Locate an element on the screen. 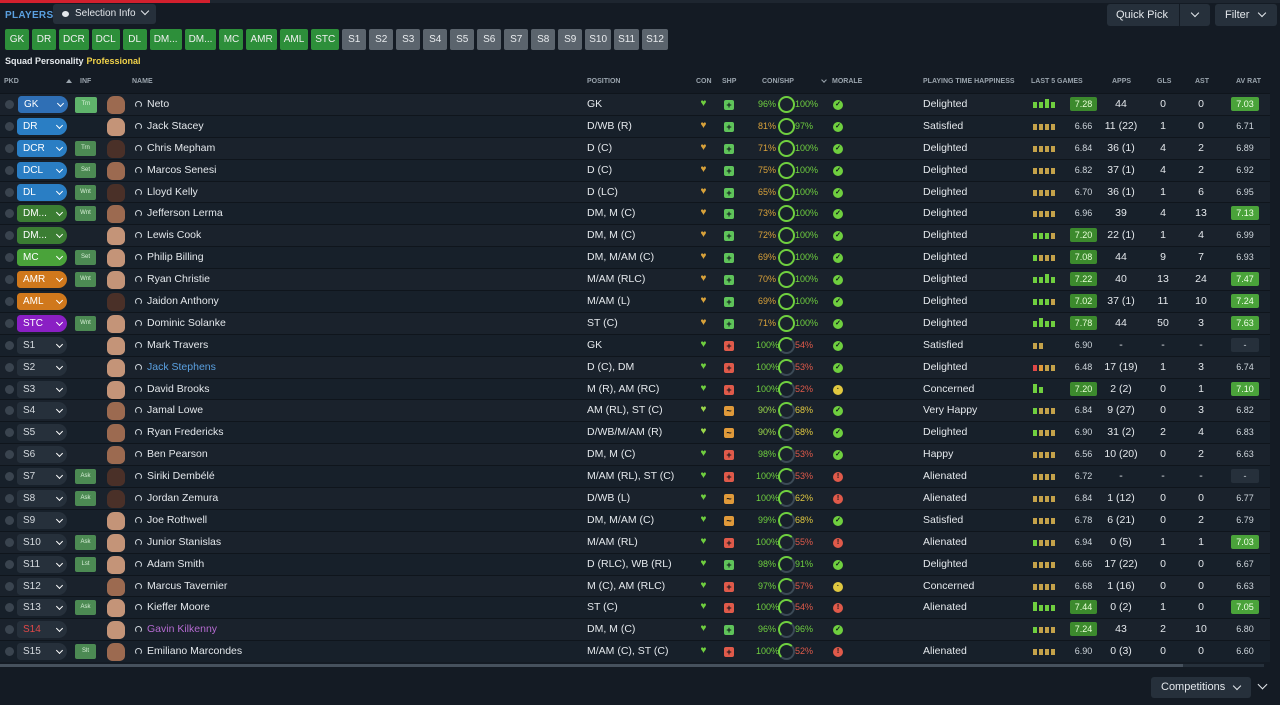 The image size is (1280, 705). role-selector: S10 is located at coordinates (42, 542).